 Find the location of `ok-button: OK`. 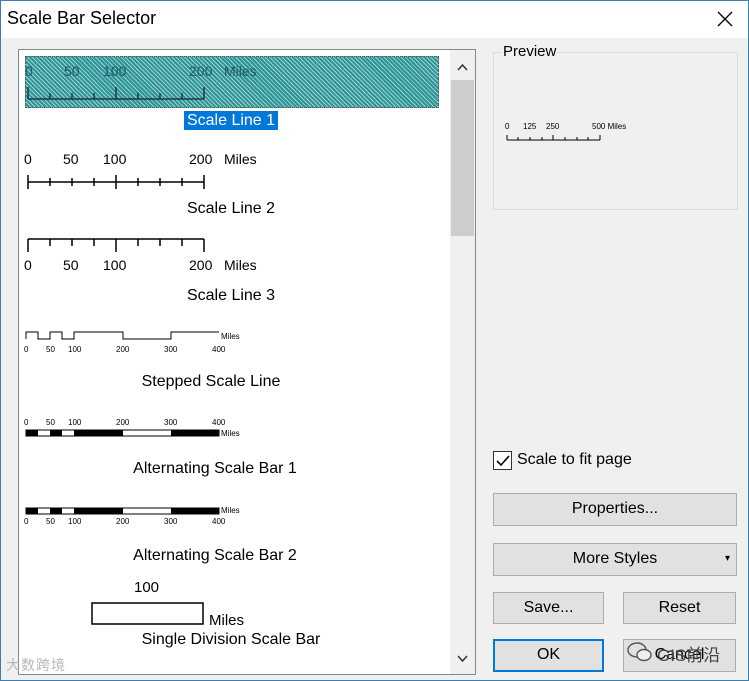

ok-button: OK is located at coordinates (548, 655).